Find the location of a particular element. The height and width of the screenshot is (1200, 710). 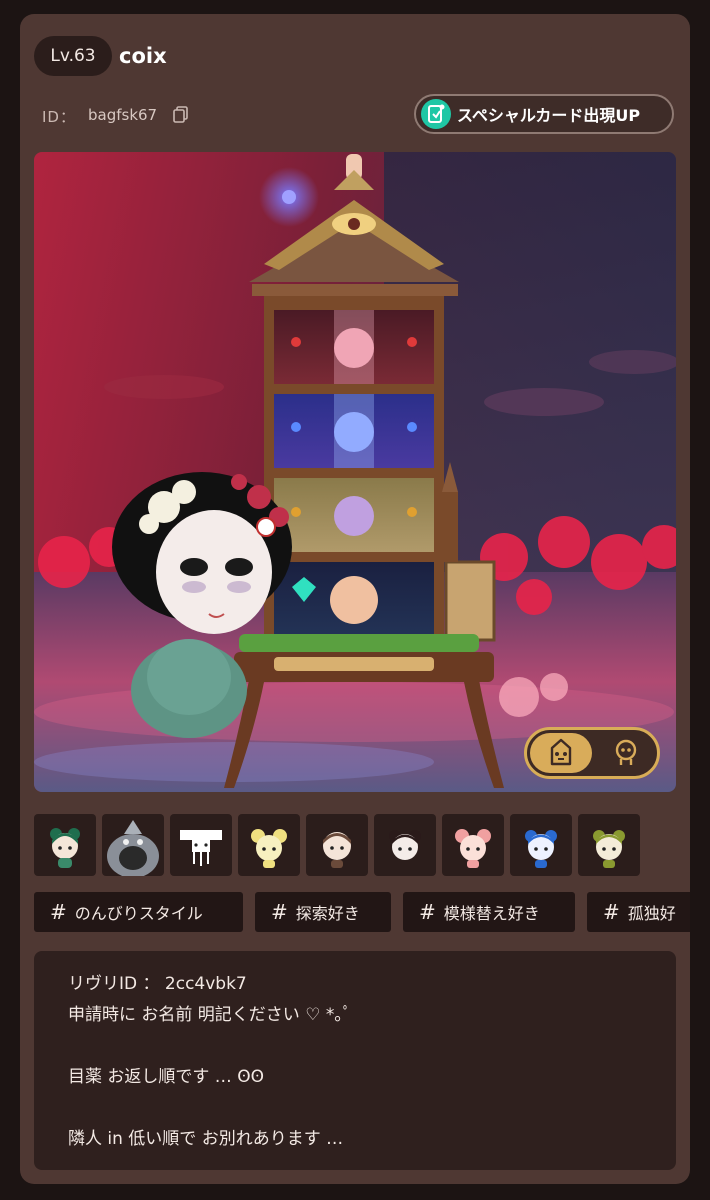

bio-line: リヴリID ： 2cc4vbk7 is located at coordinates (157, 984).